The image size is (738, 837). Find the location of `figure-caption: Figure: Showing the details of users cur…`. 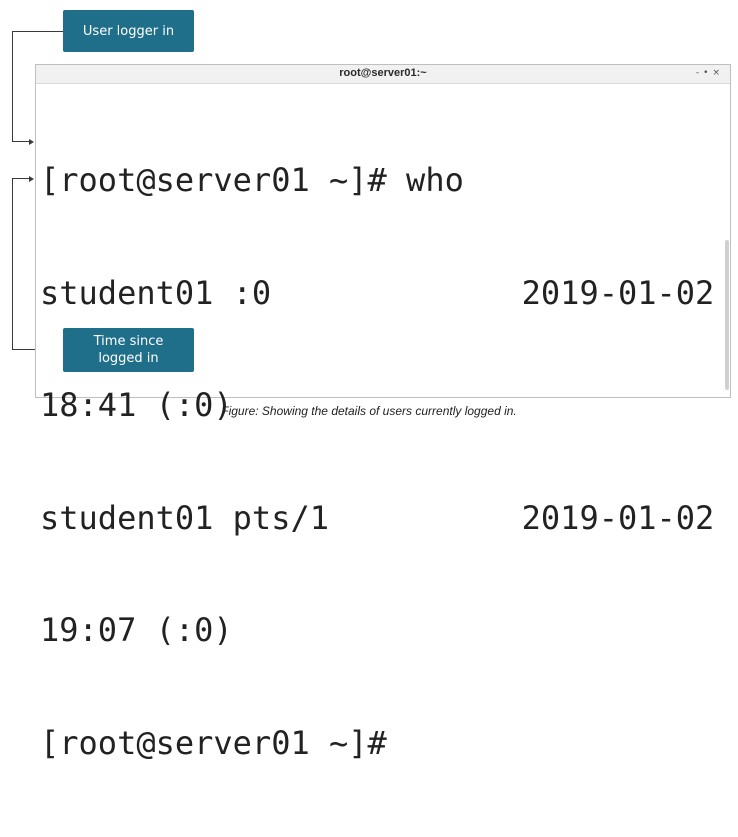

figure-caption: Figure: Showing the details of users cur… is located at coordinates (369, 411).